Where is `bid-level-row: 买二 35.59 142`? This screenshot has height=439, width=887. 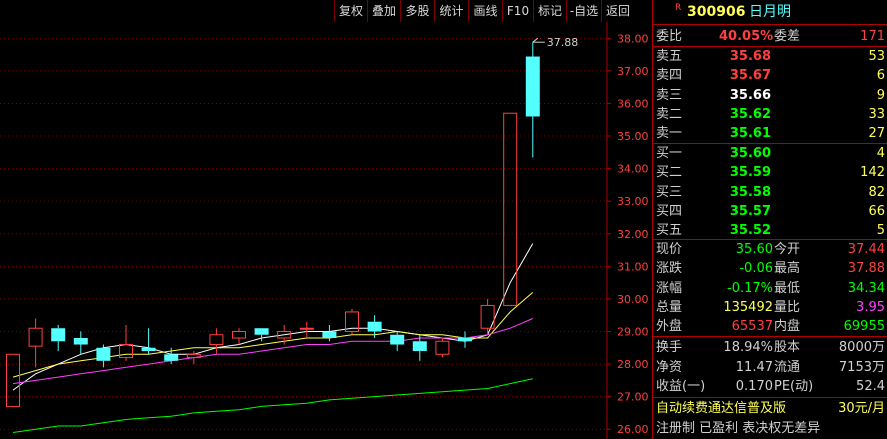 bid-level-row: 买二 35.59 142 is located at coordinates (770, 172).